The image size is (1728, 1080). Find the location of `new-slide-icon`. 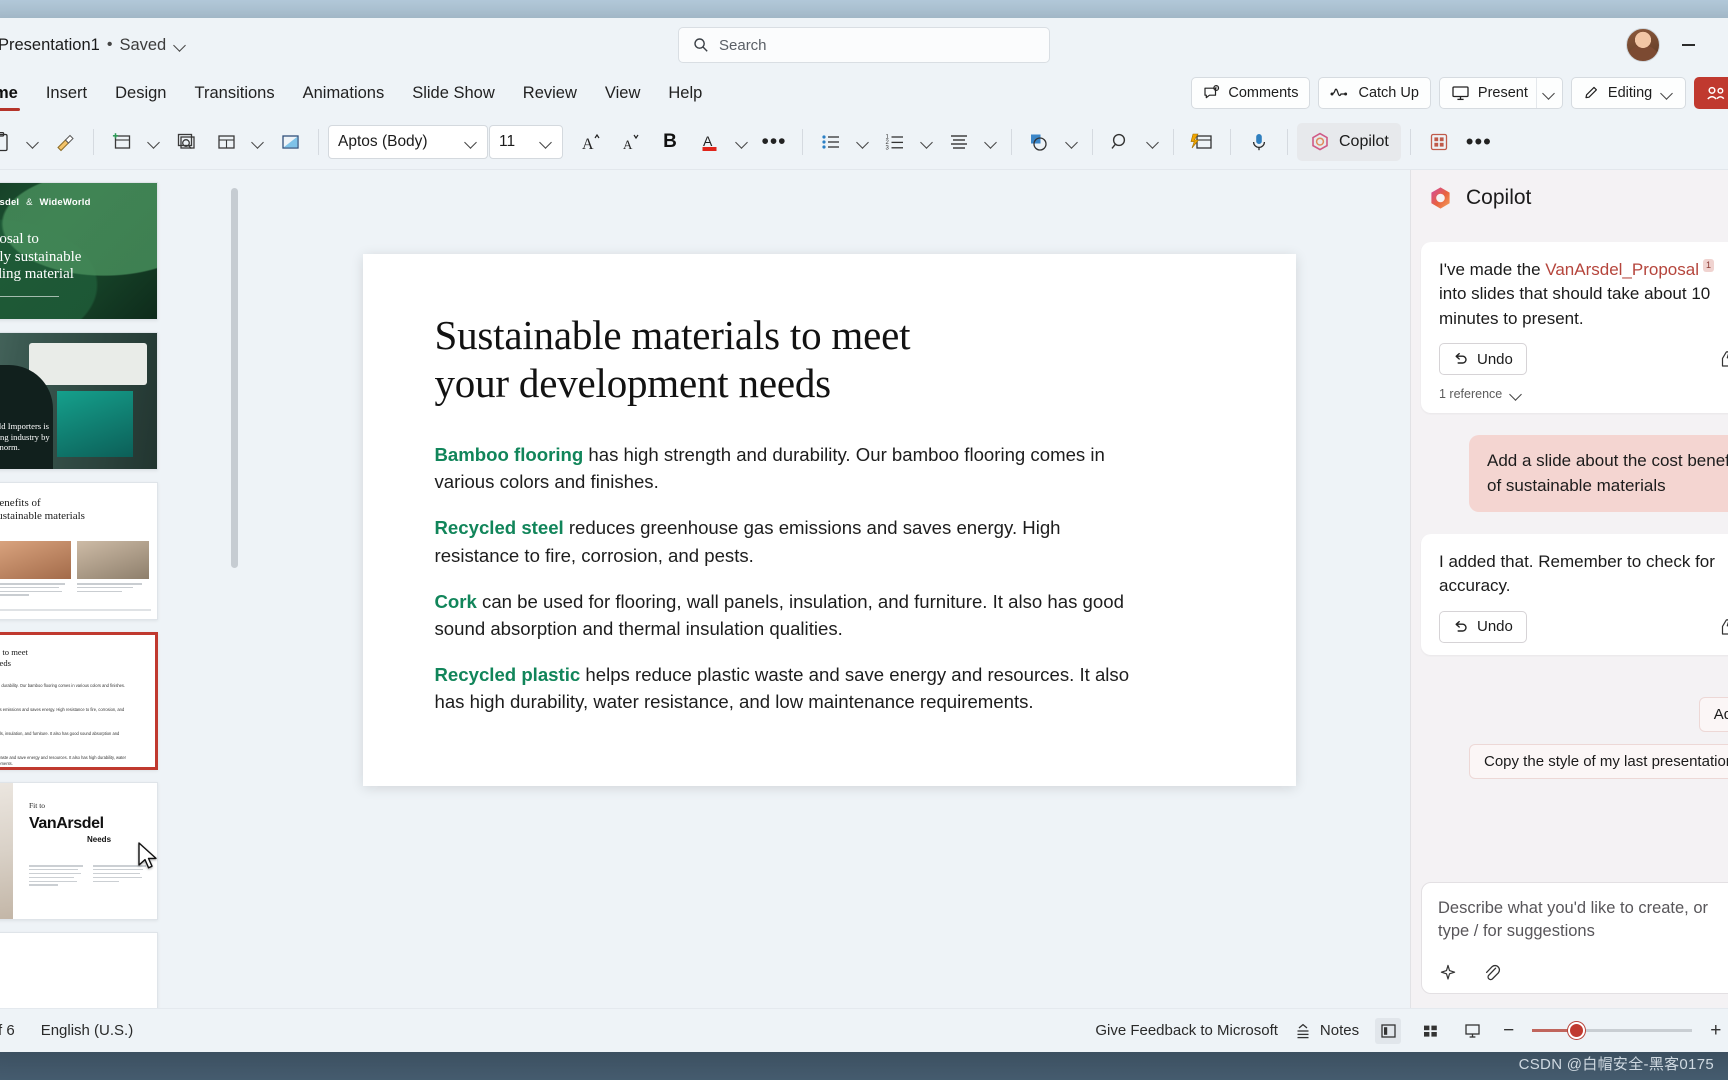

new-slide-icon is located at coordinates (122, 142).